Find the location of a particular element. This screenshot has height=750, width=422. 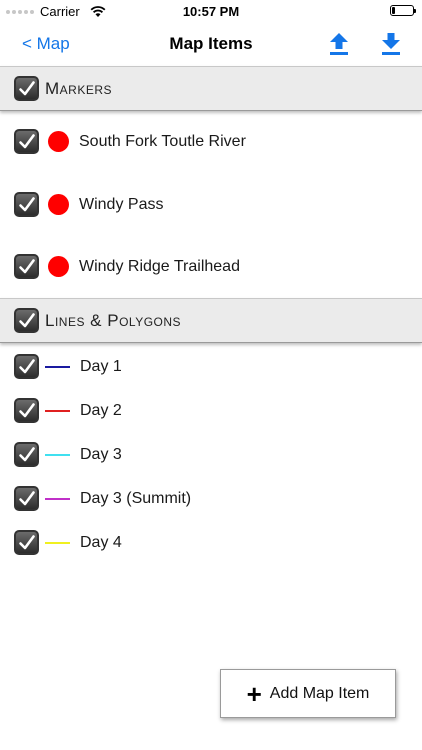

marker-row: Windy Pass is located at coordinates (88, 204).